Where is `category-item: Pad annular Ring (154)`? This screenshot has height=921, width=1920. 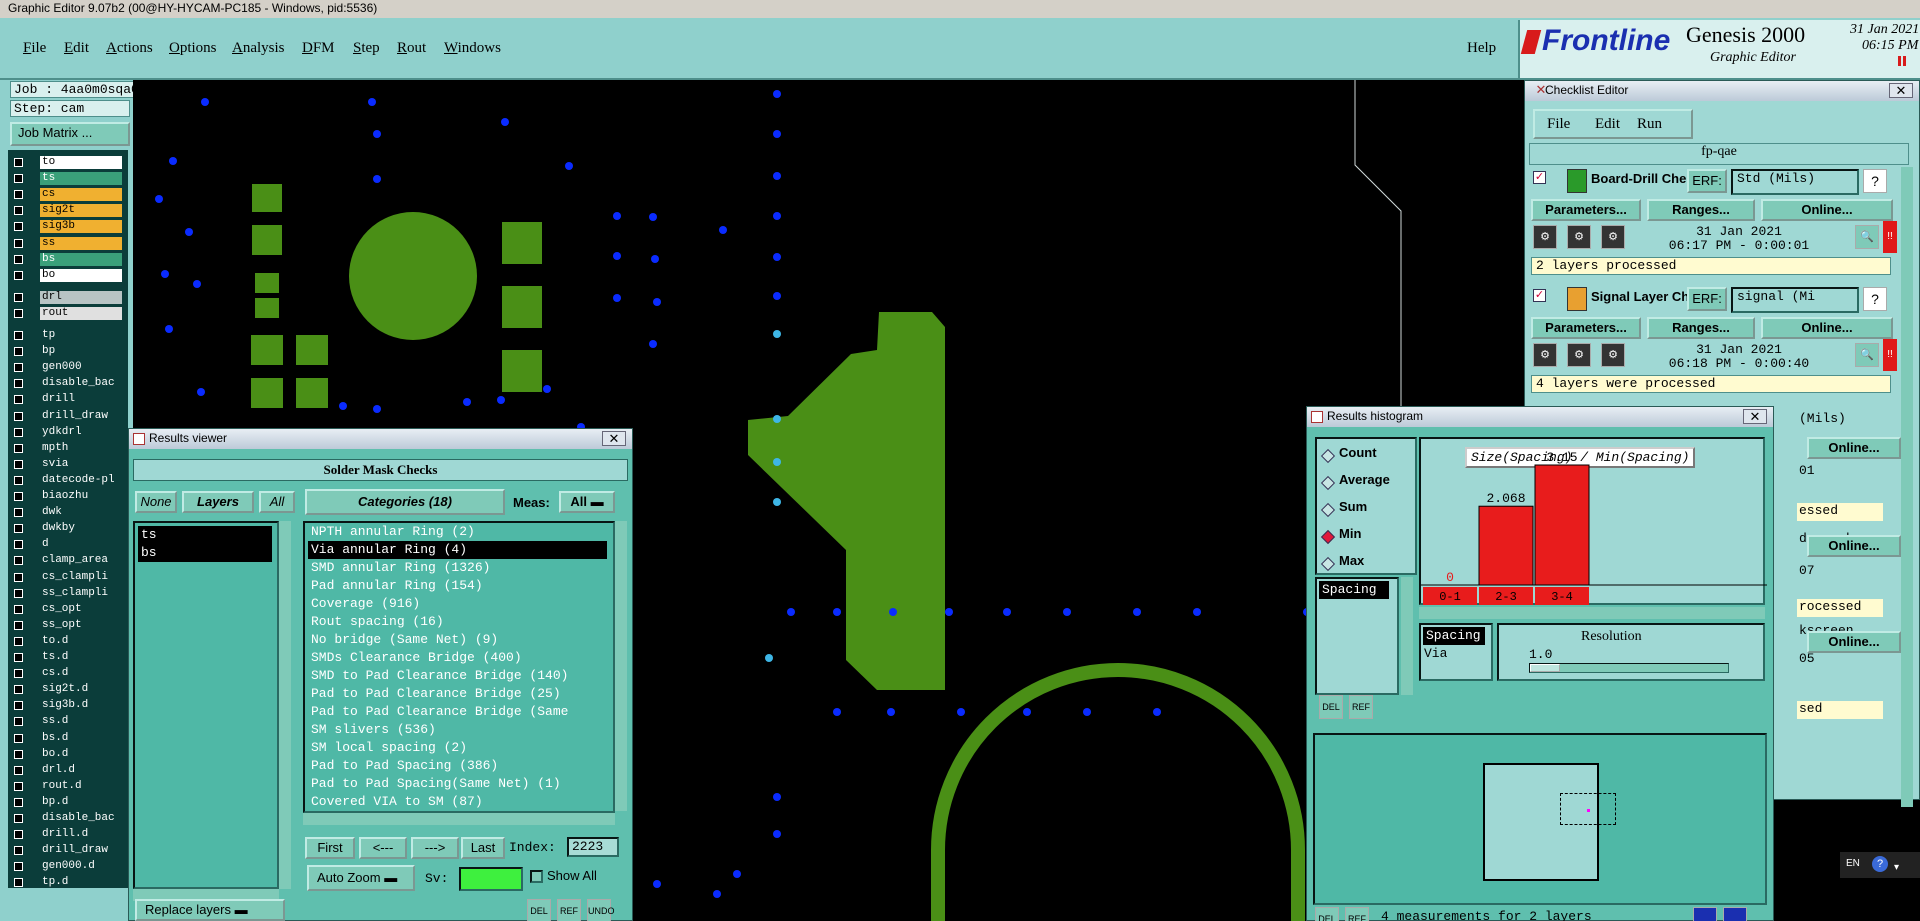
category-item: Pad annular Ring (154) is located at coordinates (460, 586).